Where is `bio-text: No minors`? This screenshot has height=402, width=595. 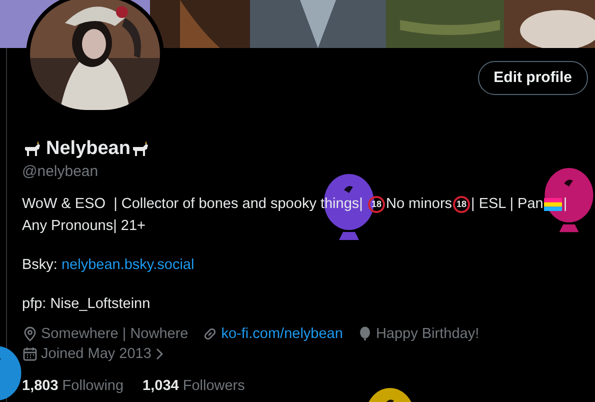 bio-text: No minors is located at coordinates (419, 204).